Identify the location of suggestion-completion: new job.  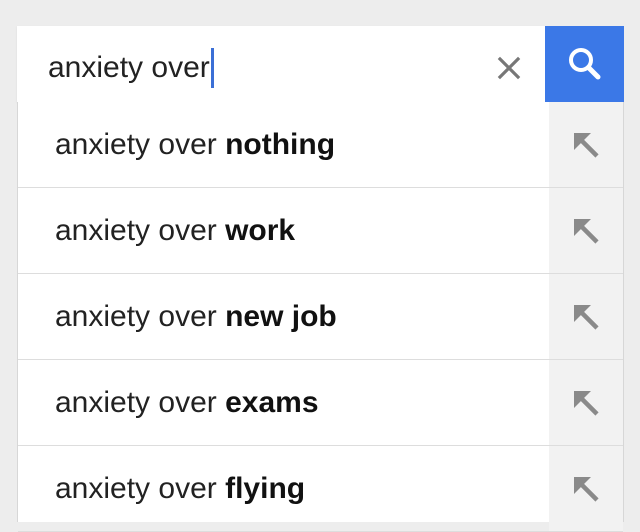
(281, 316).